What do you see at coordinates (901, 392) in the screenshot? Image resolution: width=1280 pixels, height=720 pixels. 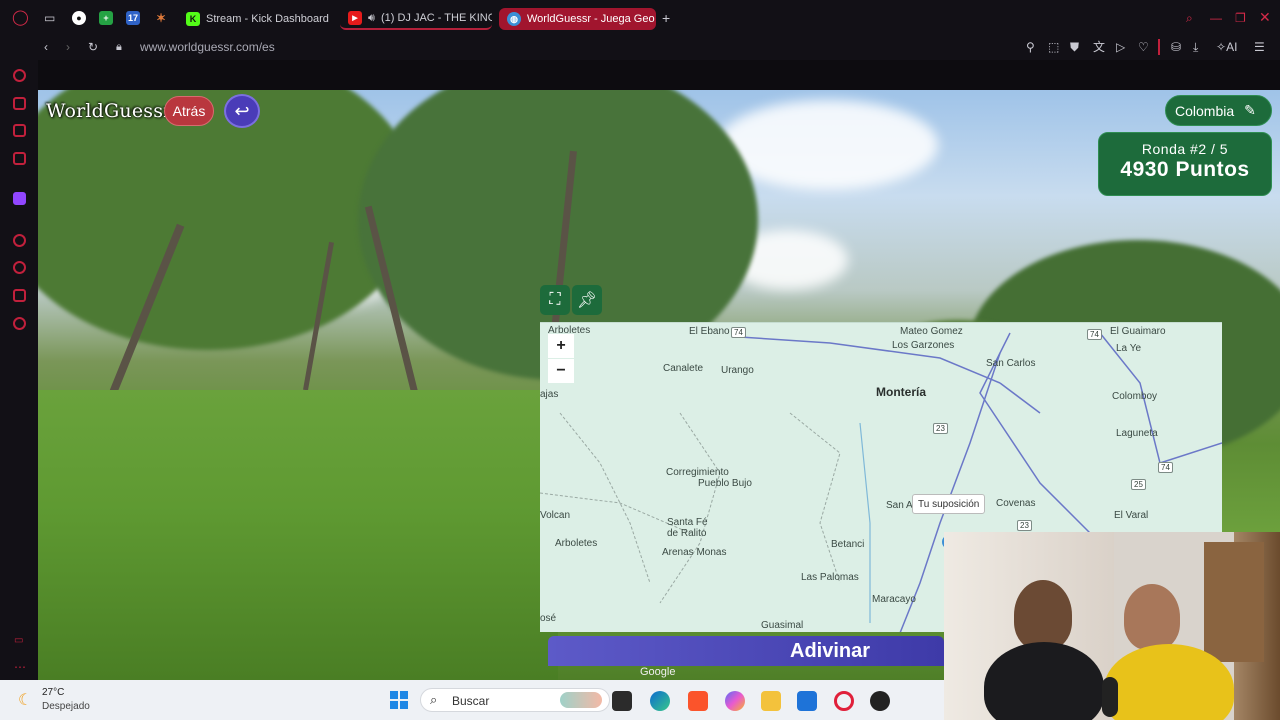 I see `place-label-city: Montería` at bounding box center [901, 392].